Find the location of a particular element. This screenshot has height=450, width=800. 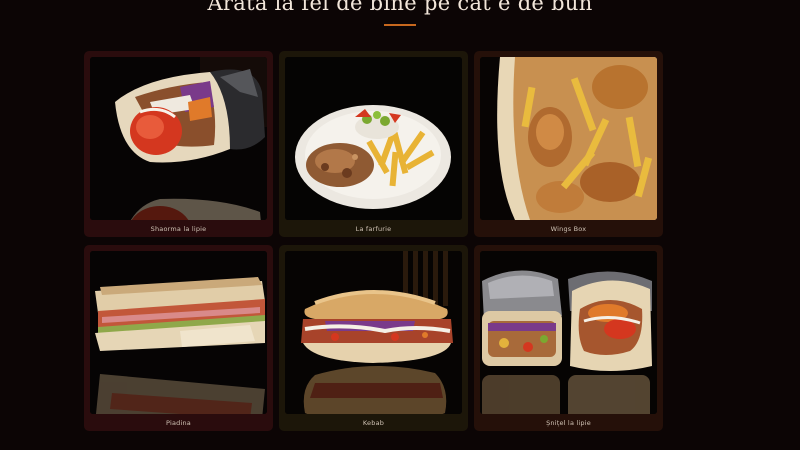

plate-photo is located at coordinates (373, 138).